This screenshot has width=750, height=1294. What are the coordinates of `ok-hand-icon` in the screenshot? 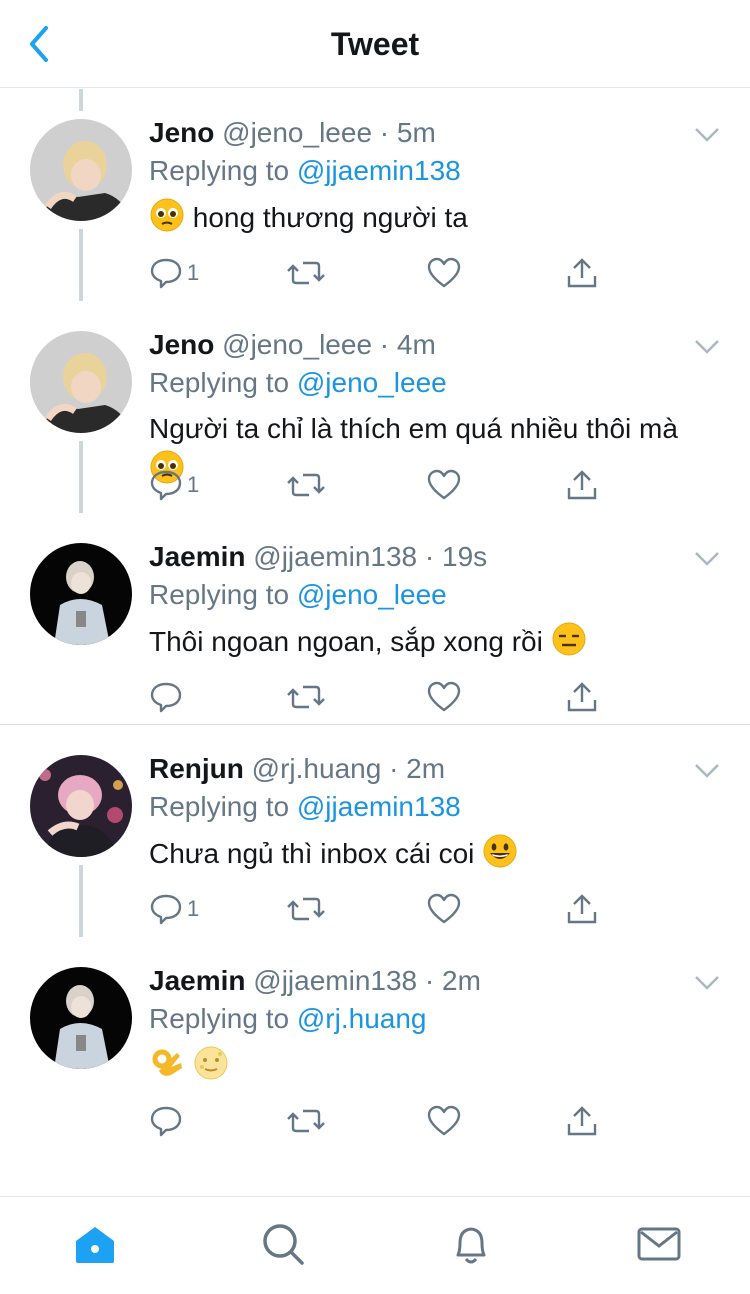 It's located at (167, 1062).